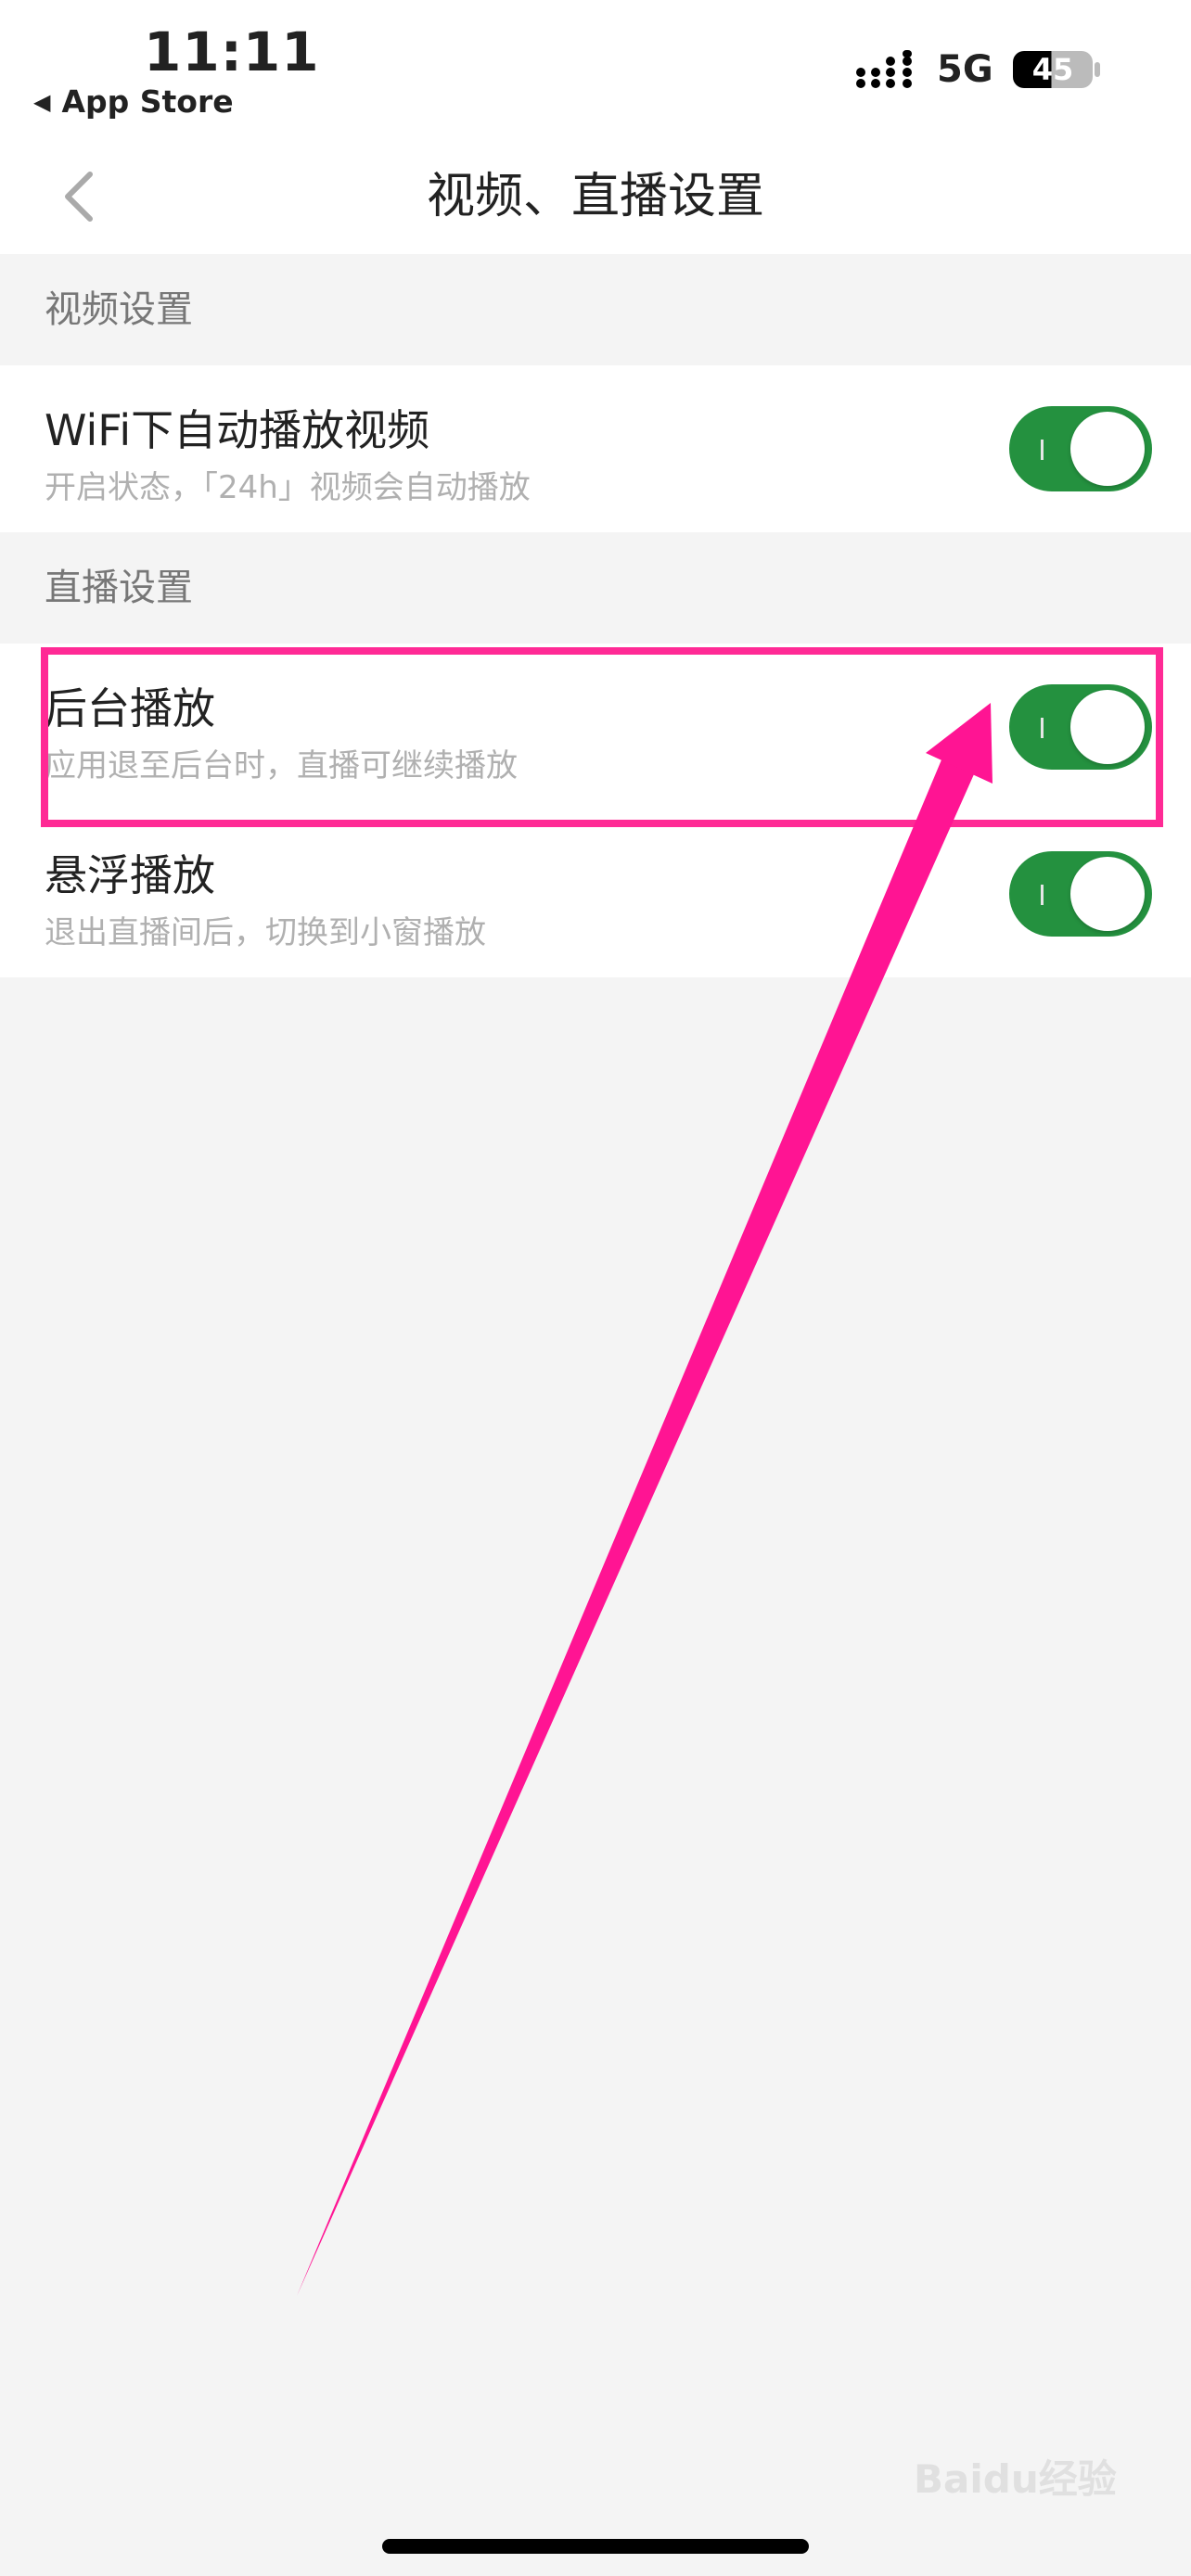 The image size is (1191, 2576). What do you see at coordinates (884, 69) in the screenshot?
I see `signal-icon` at bounding box center [884, 69].